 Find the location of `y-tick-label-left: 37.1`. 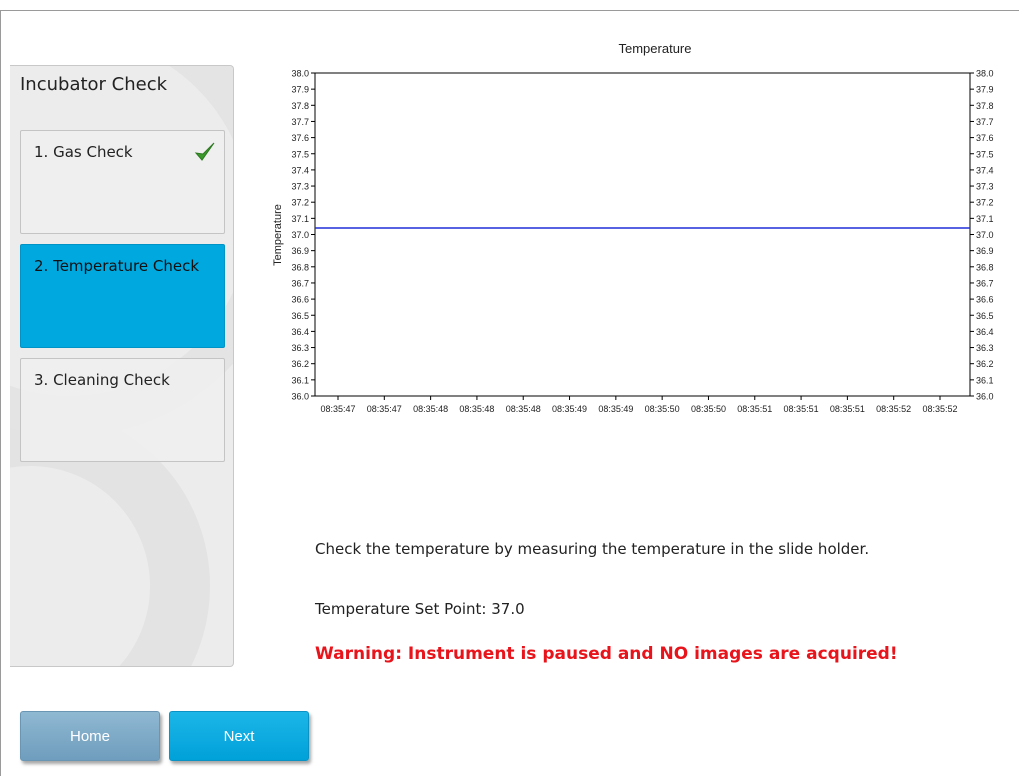

y-tick-label-left: 37.1 is located at coordinates (300, 219).